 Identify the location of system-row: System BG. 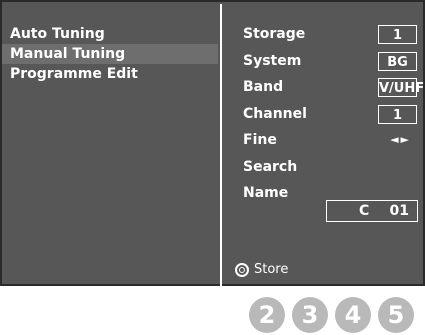
(323, 64).